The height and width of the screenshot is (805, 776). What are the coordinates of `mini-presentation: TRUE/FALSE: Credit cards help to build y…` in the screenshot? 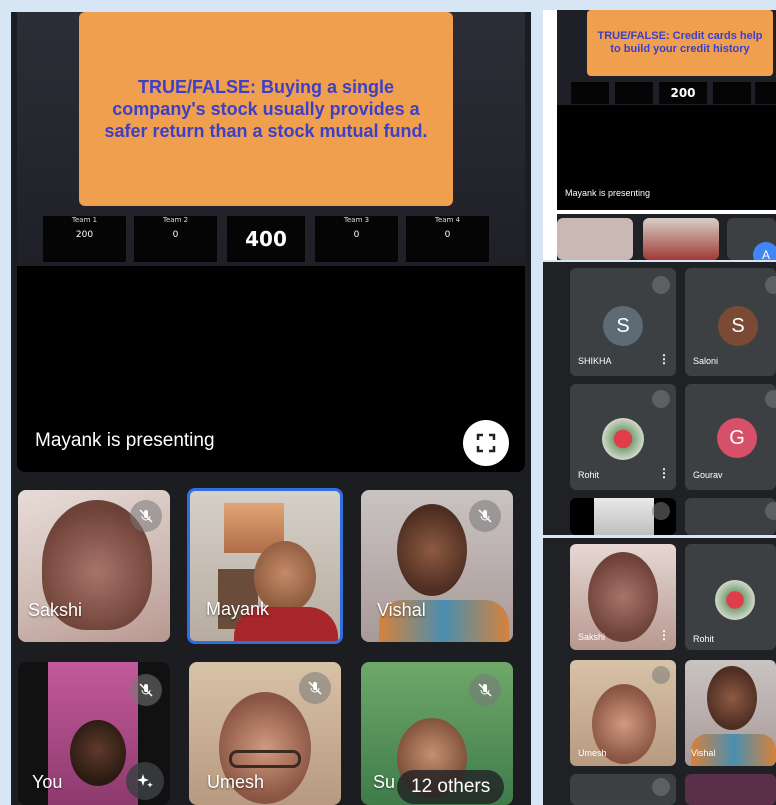 It's located at (666, 110).